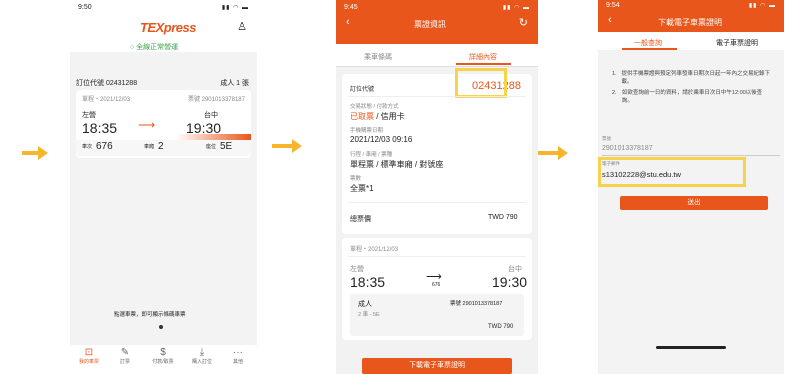 The image size is (795, 374). Describe the element at coordinates (147, 125) in the screenshot. I see `route-arrow-icon: ⟶` at that location.